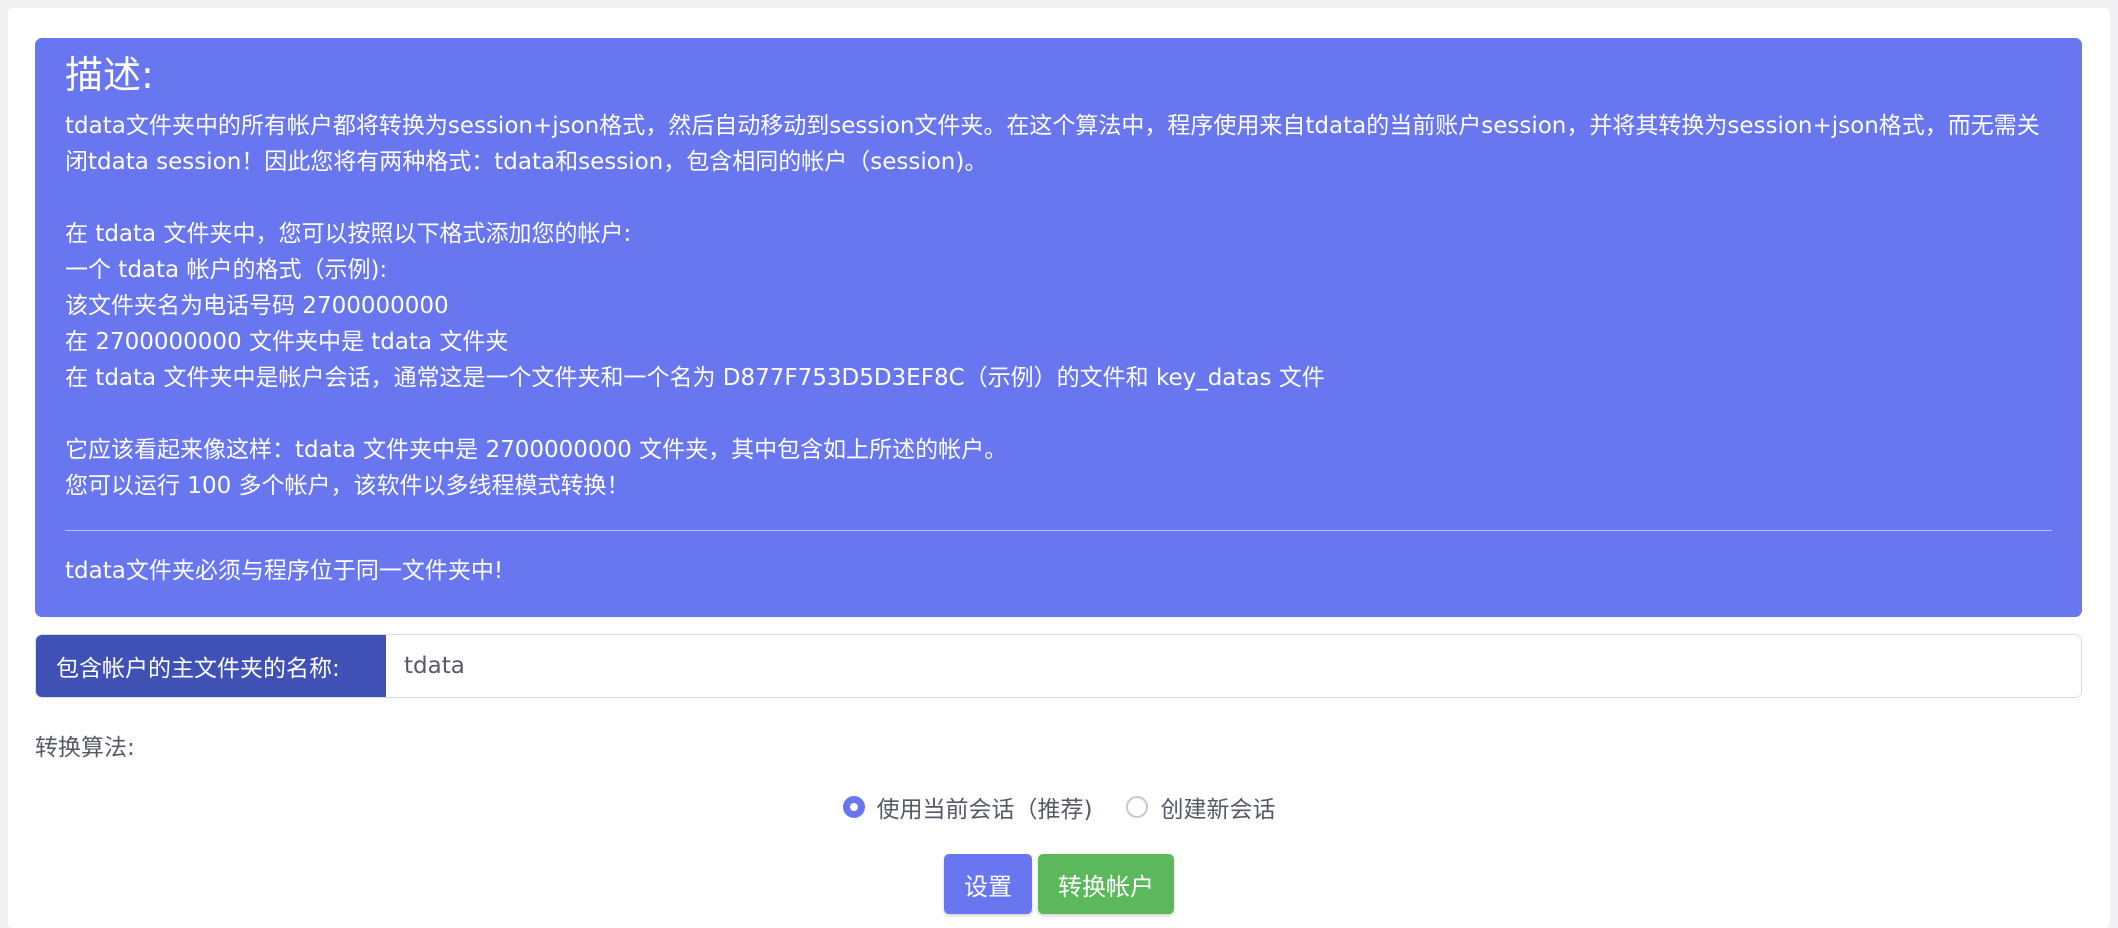 This screenshot has height=928, width=2118. Describe the element at coordinates (347, 486) in the screenshot. I see `result-line: 您可以运行 100 多个帐户，该软件以多线程模式转换！` at that location.